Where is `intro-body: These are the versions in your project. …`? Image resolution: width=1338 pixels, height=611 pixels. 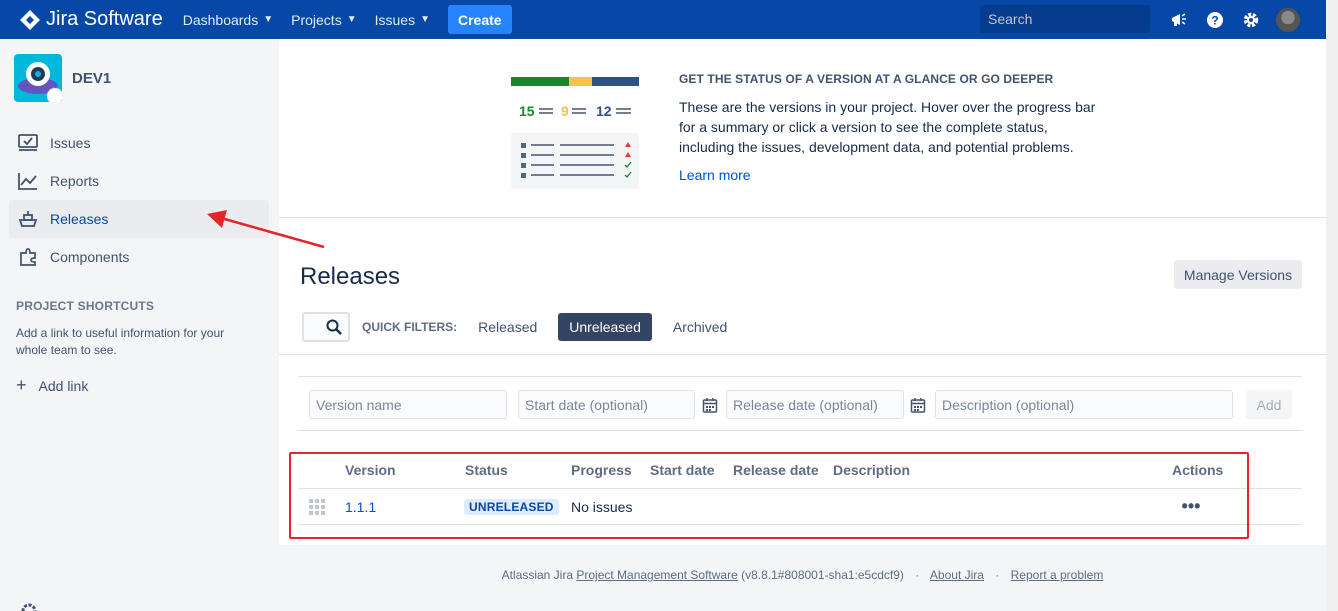 intro-body: These are the versions in your project. … is located at coordinates (887, 127).